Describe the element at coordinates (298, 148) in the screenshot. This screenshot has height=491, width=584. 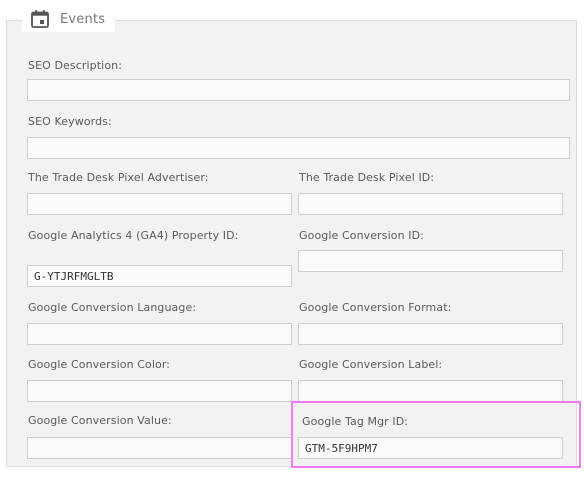
I see `seo-keywords-input` at that location.